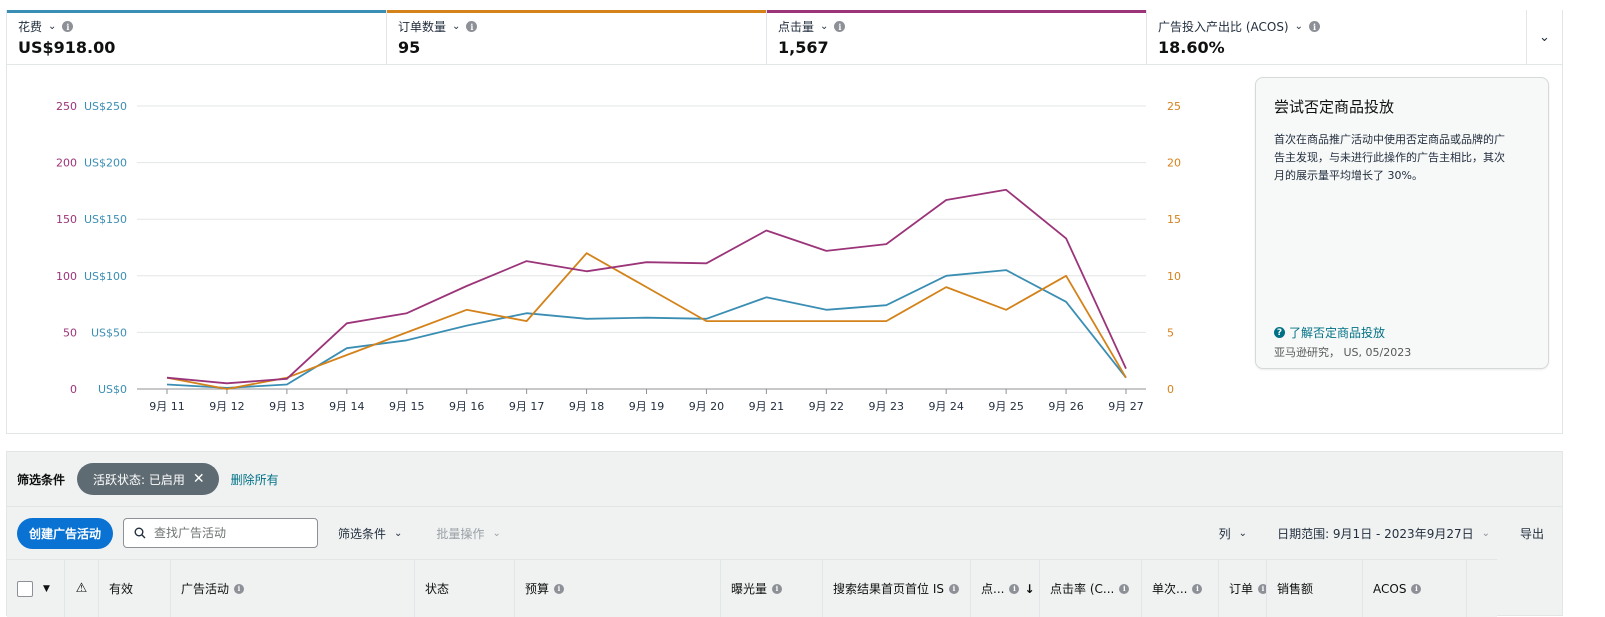 This screenshot has height=617, width=1605. What do you see at coordinates (105, 106) in the screenshot?
I see `y-tick-label-spend: US$250` at bounding box center [105, 106].